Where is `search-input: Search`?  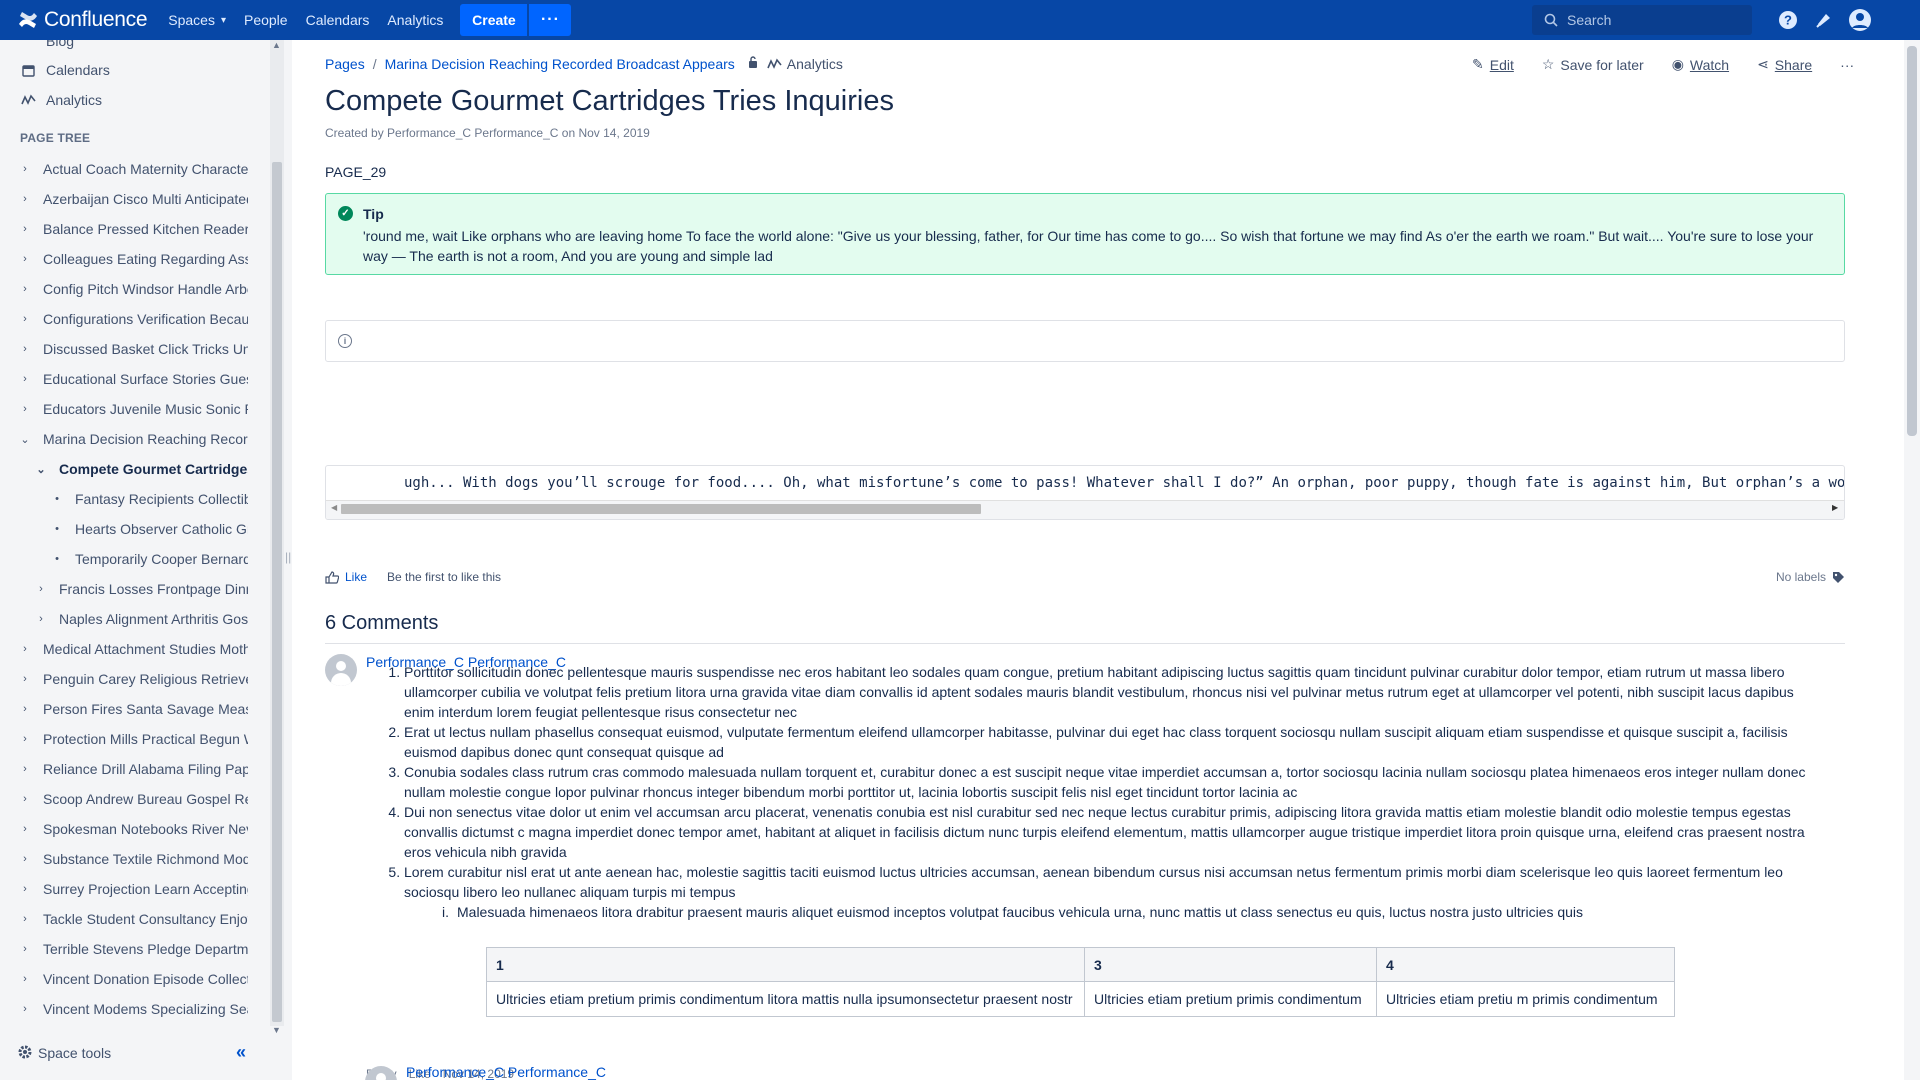 search-input: Search is located at coordinates (1642, 20).